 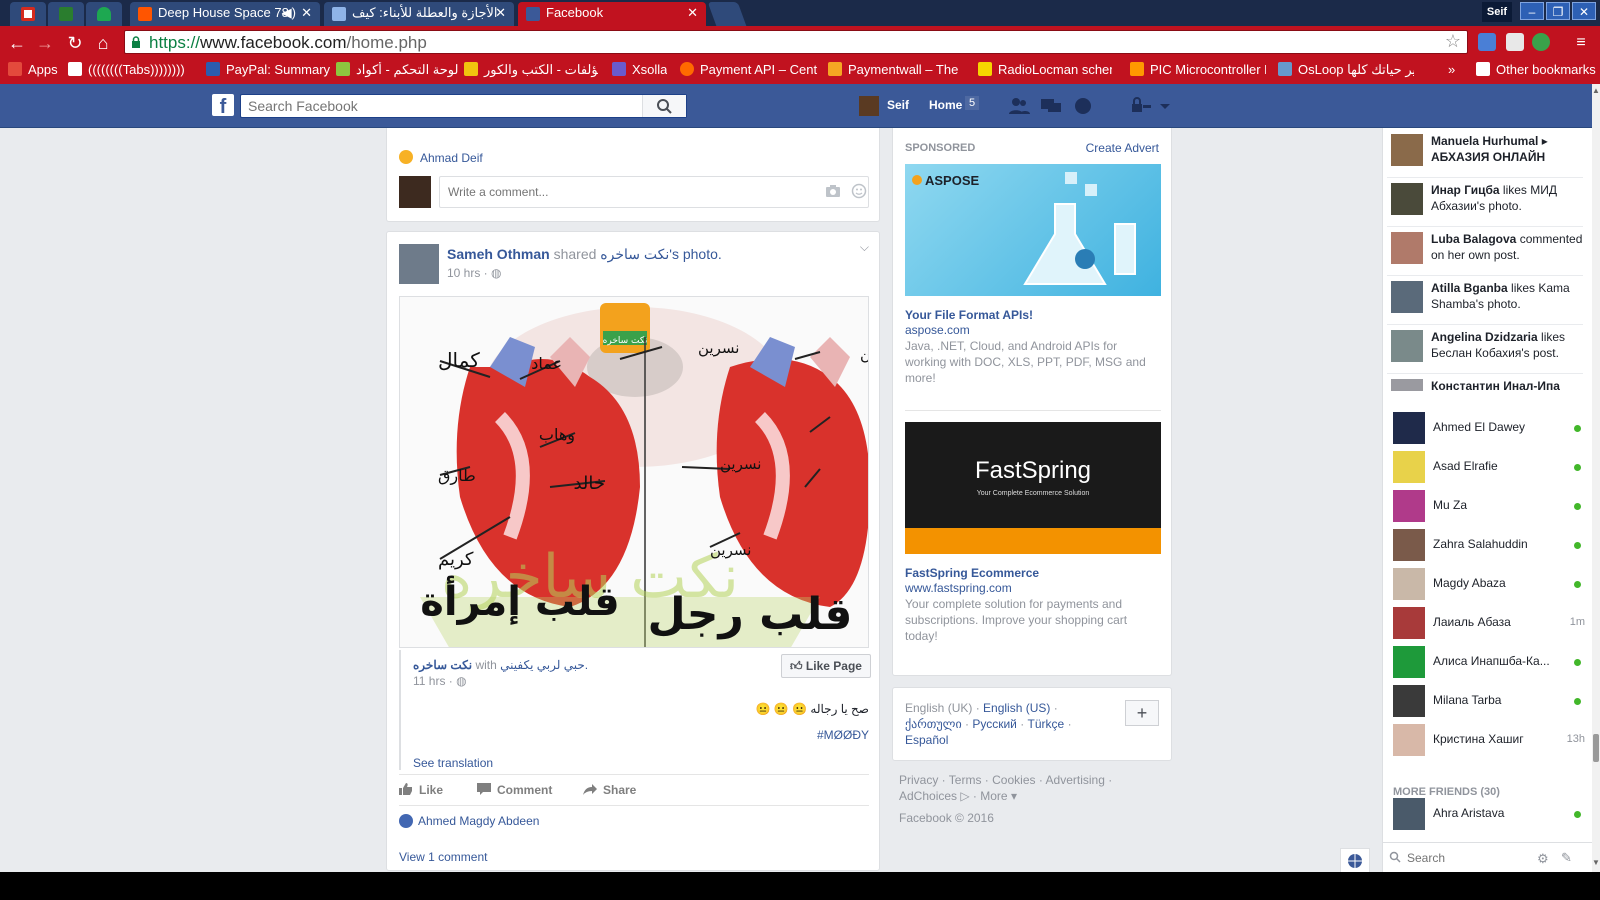 What do you see at coordinates (441, 106) in the screenshot?
I see `search-input` at bounding box center [441, 106].